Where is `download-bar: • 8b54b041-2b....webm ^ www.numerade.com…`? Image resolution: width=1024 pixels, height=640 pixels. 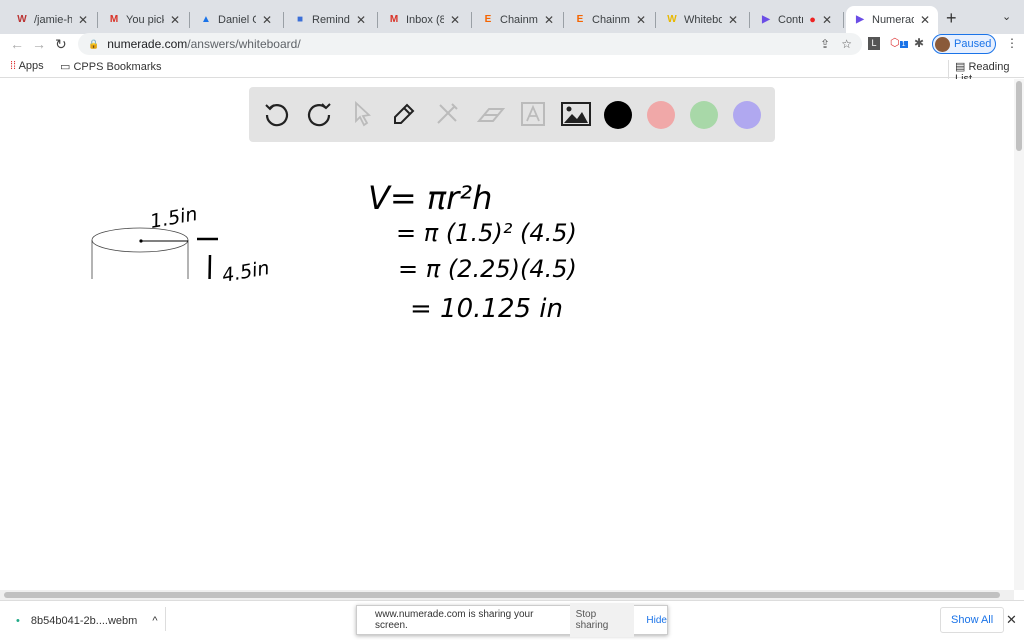 download-bar: • 8b54b041-2b....webm ^ www.numerade.com… is located at coordinates (512, 620).